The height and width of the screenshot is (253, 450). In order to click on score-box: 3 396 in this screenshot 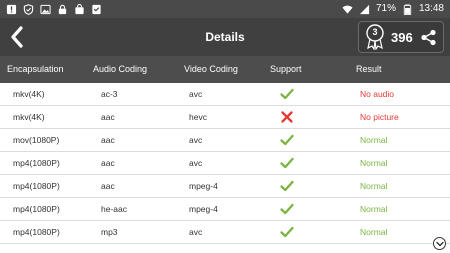, I will do `click(401, 37)`.